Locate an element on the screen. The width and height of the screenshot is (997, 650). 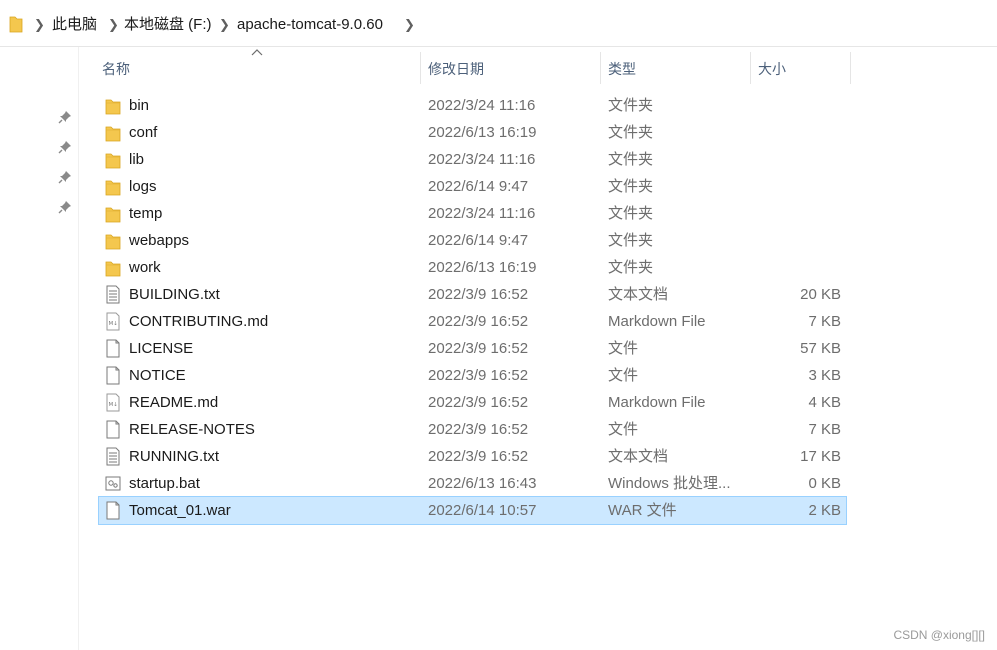
file-row: Tomcat_01.war 2022/6/14 10:57 WAR 文件 2 KB is located at coordinates (472, 510).